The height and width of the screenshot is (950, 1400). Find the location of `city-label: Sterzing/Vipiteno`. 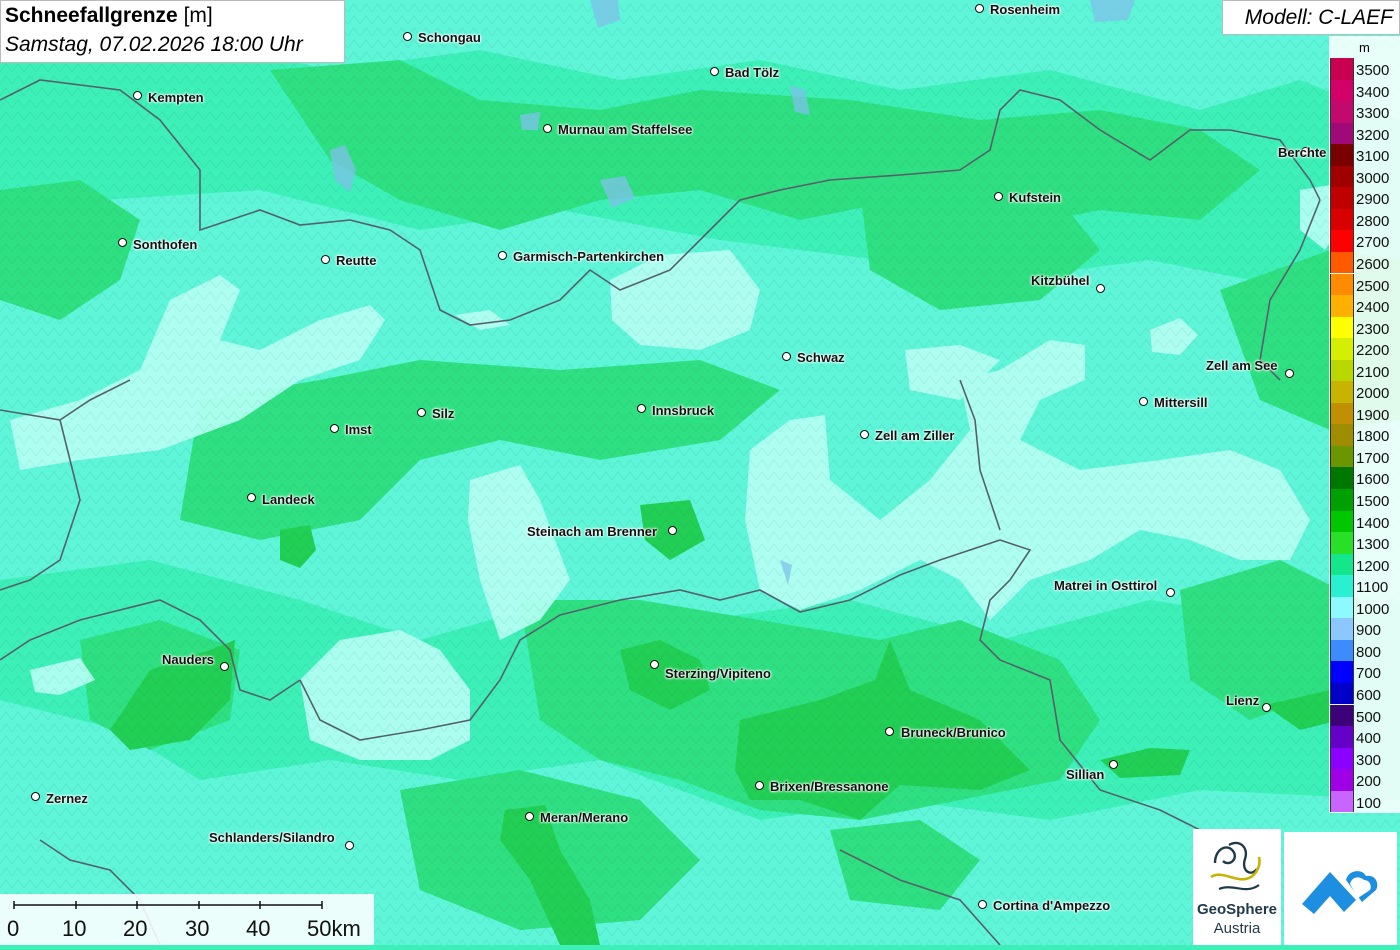

city-label: Sterzing/Vipiteno is located at coordinates (718, 673).